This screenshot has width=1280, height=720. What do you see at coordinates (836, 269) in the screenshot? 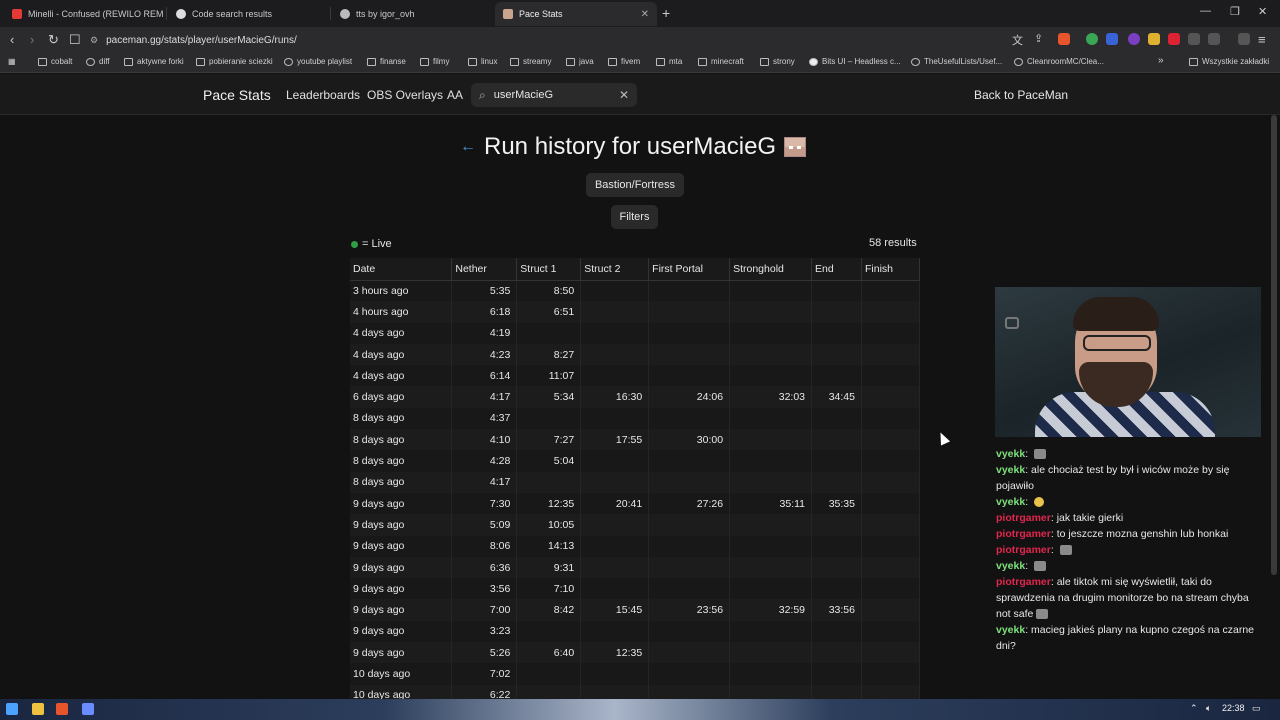
I see `column-header-end: End` at bounding box center [836, 269].